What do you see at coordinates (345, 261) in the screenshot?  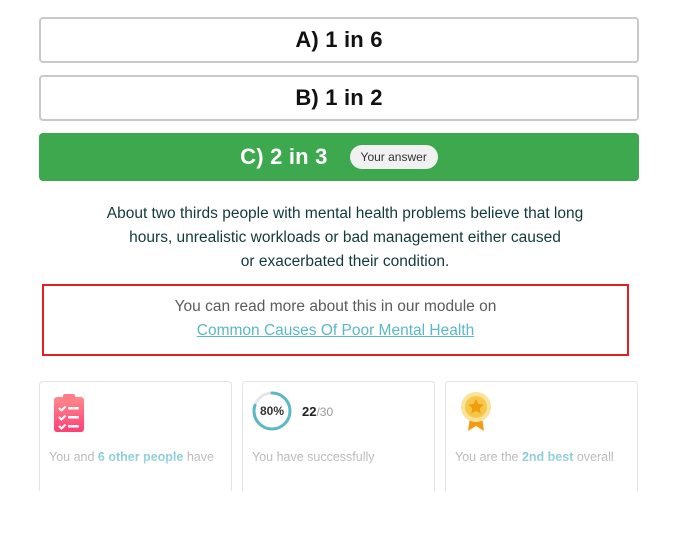 I see `explanation-line: or exacerbated their condition.` at bounding box center [345, 261].